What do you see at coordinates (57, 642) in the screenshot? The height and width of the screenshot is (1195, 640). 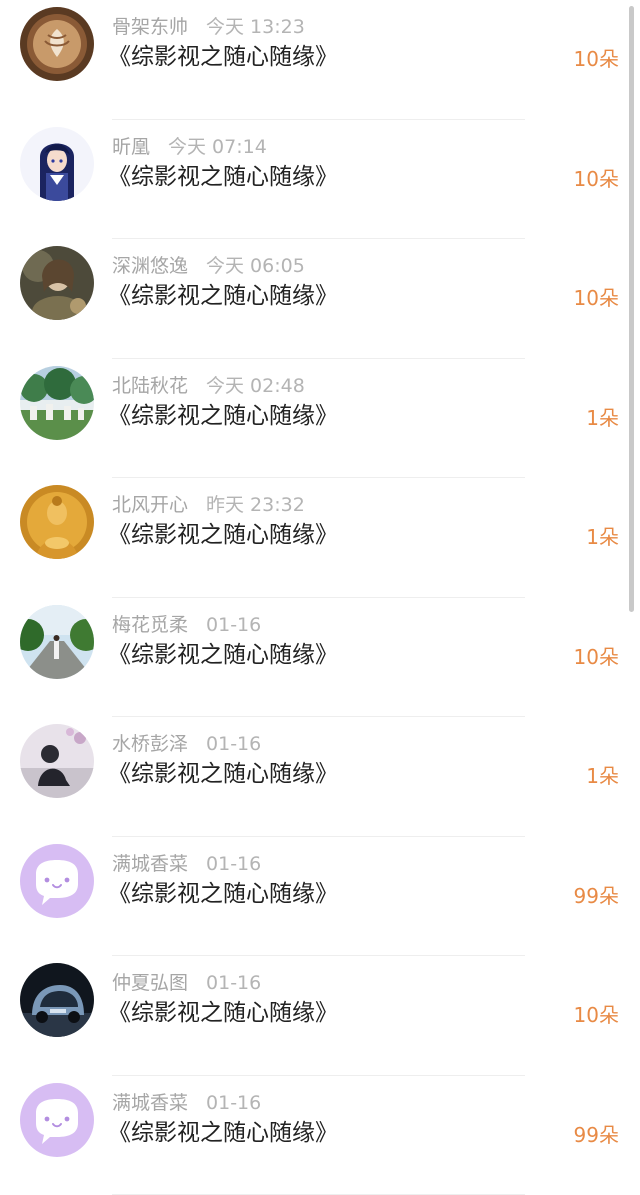 I see `road-walker-avatar-icon` at bounding box center [57, 642].